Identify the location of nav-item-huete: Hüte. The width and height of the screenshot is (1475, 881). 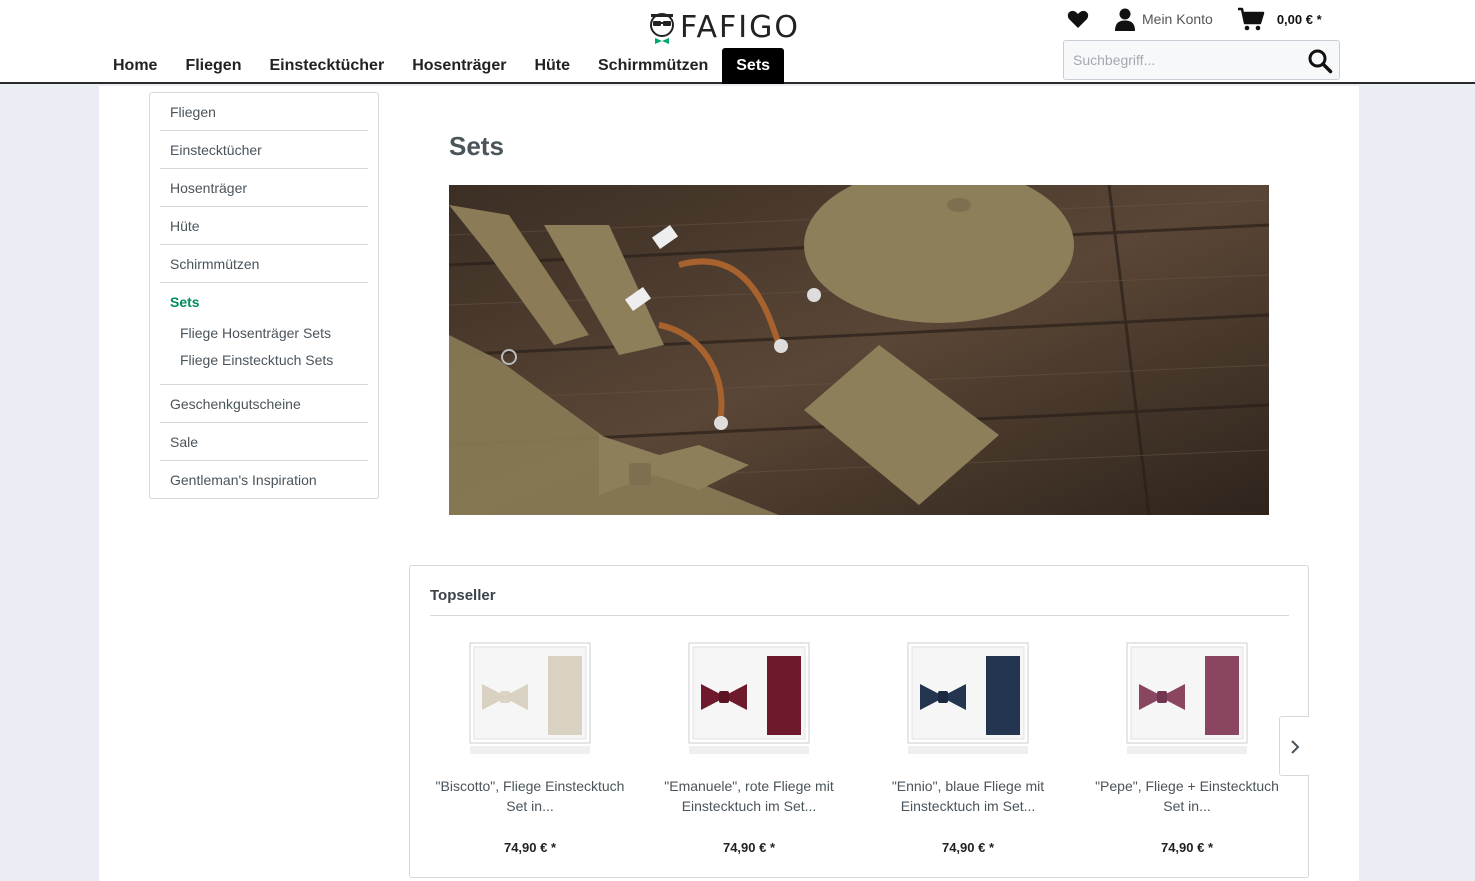
(552, 66).